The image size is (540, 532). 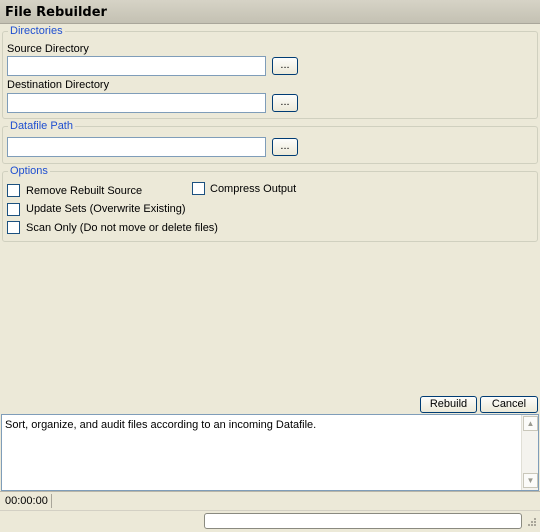 I want to click on remove-rebuilt-source-label: Remove Rebuilt Source, so click(x=84, y=191).